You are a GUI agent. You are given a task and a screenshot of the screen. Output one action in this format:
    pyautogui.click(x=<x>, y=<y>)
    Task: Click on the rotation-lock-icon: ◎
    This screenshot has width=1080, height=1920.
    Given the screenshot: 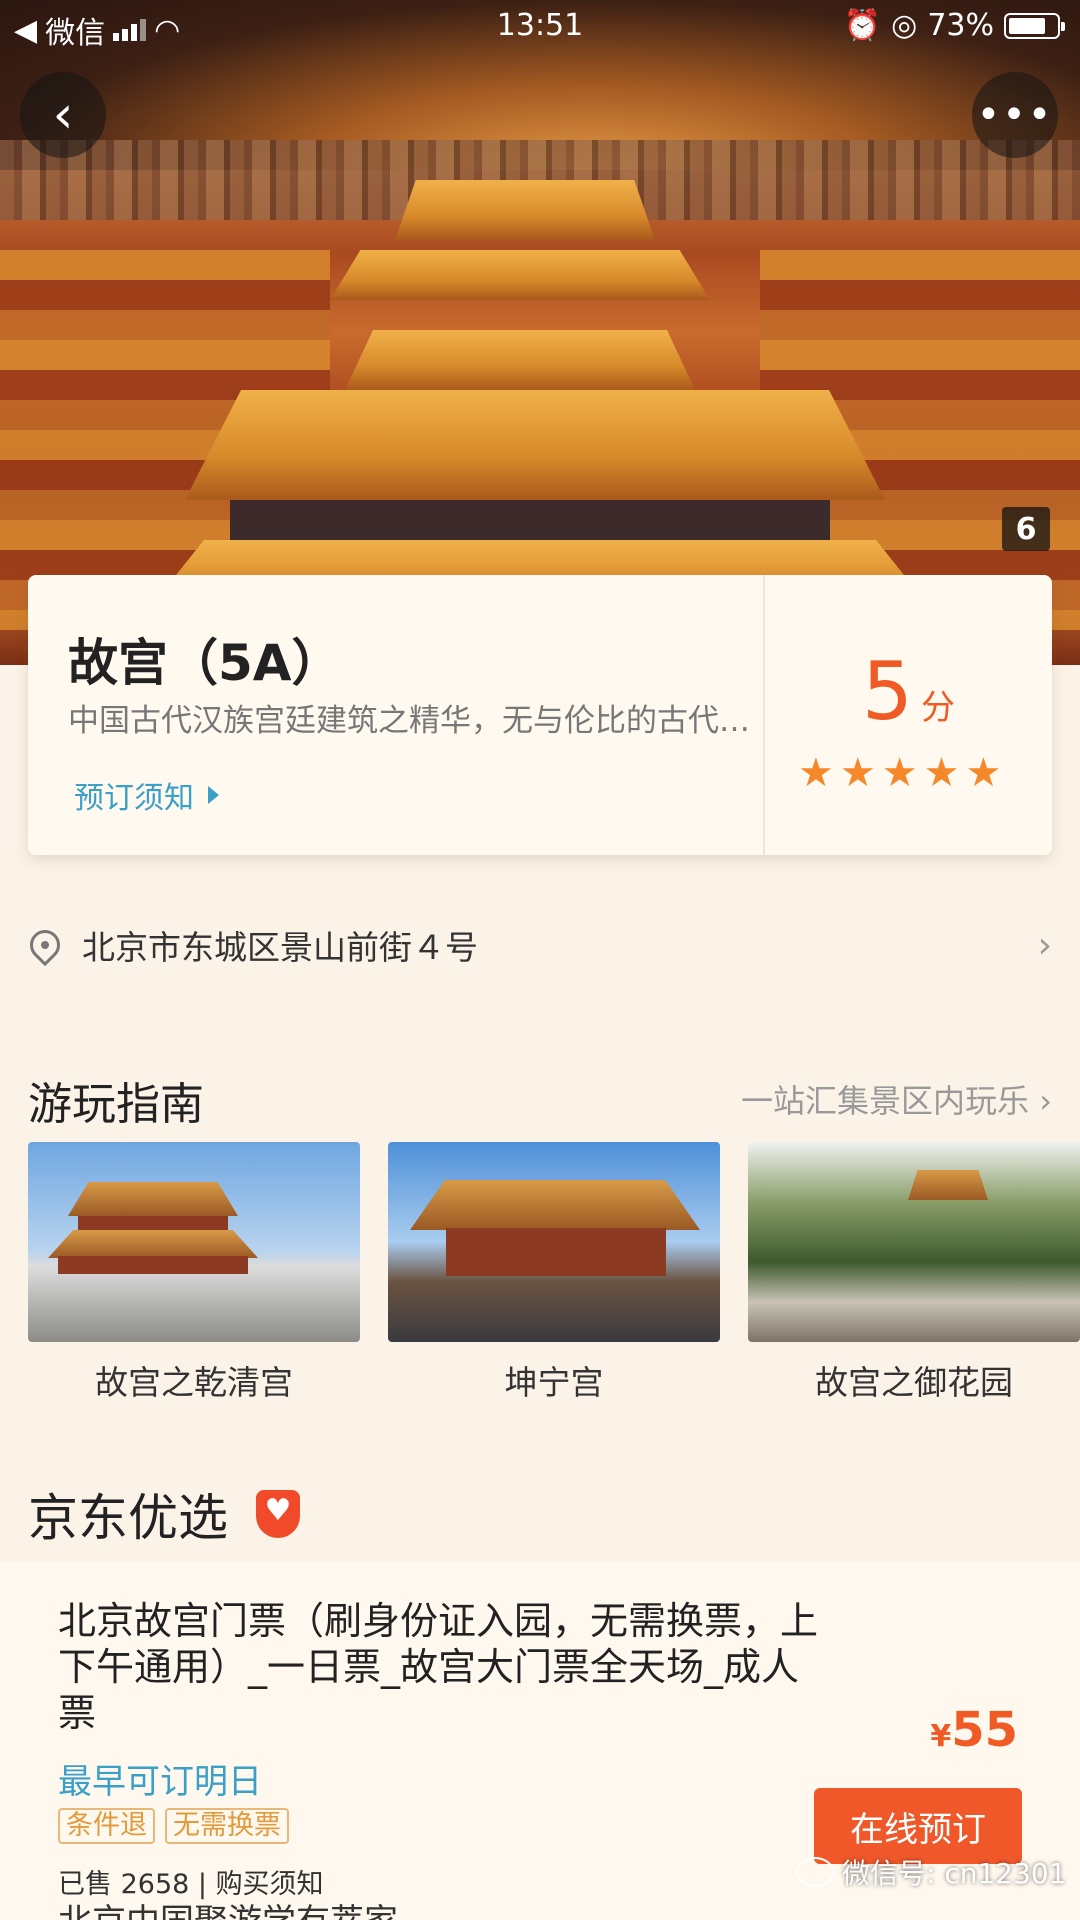 What is the action you would take?
    pyautogui.click(x=904, y=25)
    